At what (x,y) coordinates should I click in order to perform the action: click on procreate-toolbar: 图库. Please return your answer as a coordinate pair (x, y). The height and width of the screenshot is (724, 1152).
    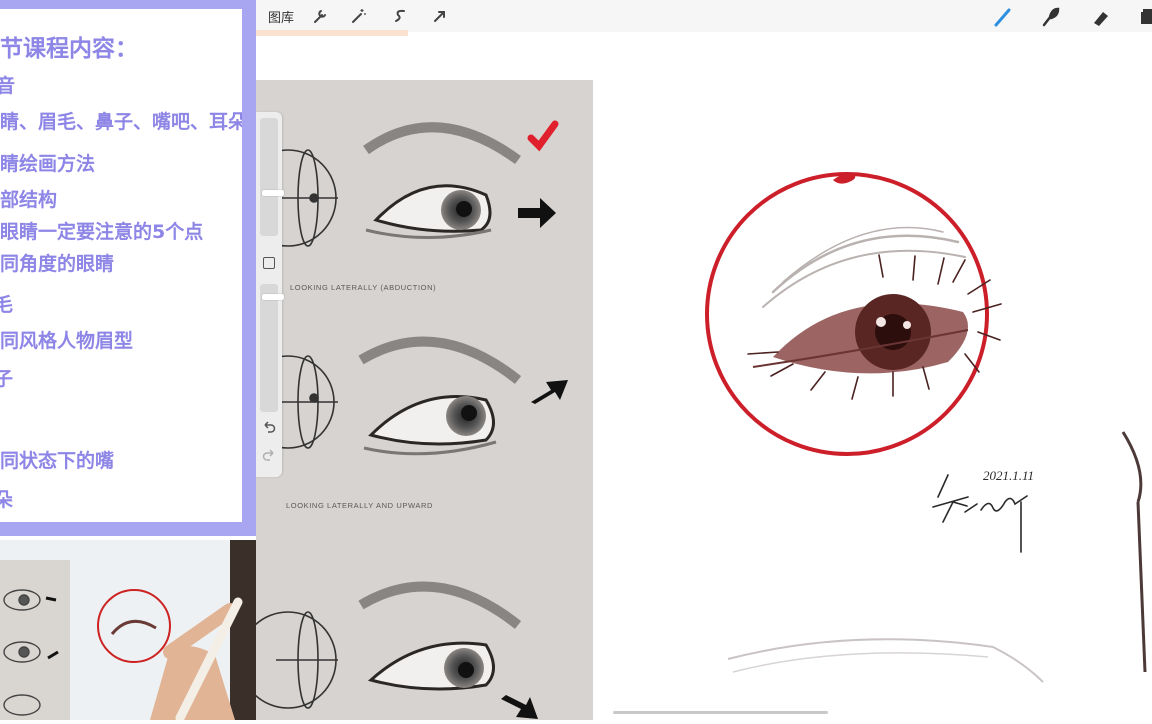
    Looking at the image, I should click on (704, 18).